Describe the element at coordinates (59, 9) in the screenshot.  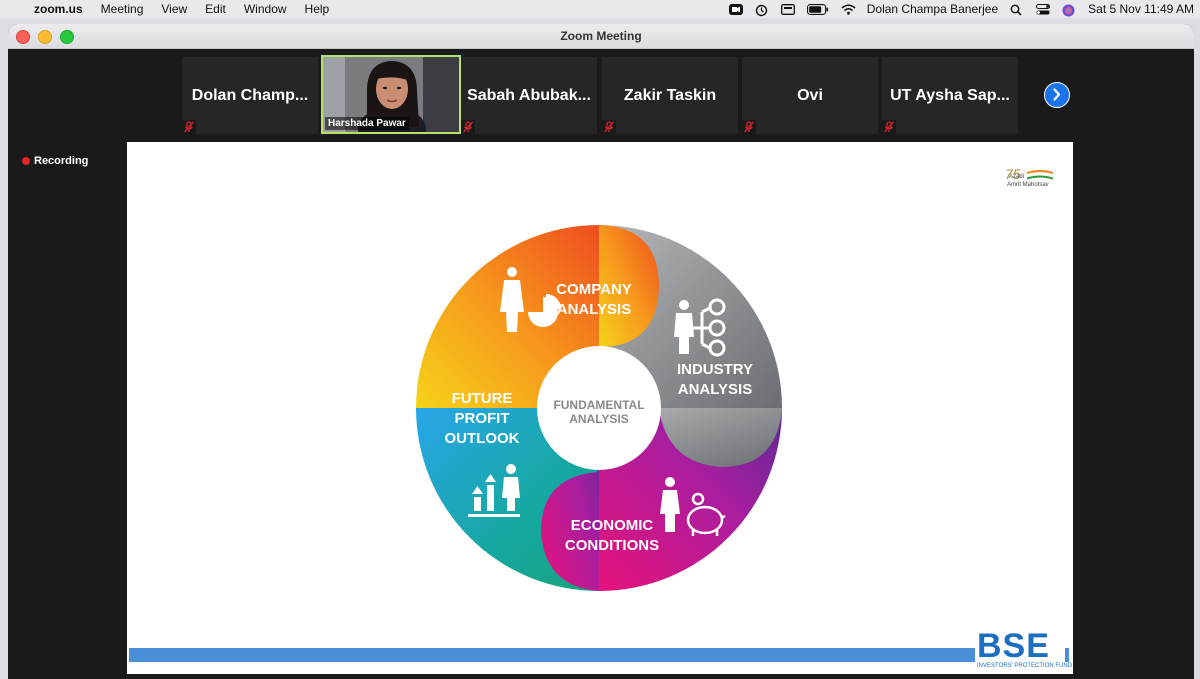
I see `menu-app-name: zoom.us` at that location.